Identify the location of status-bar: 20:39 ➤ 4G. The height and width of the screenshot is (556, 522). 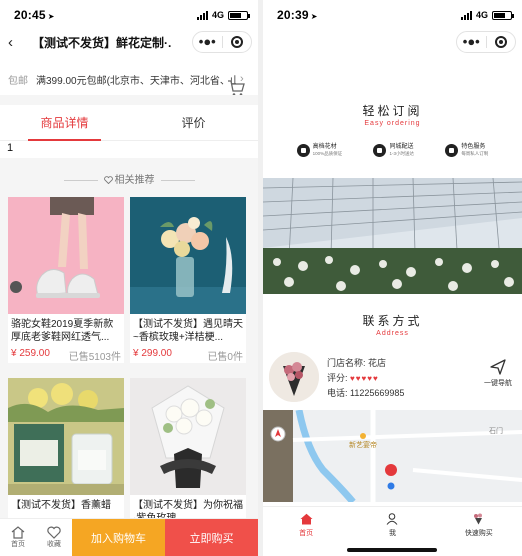
(392, 15).